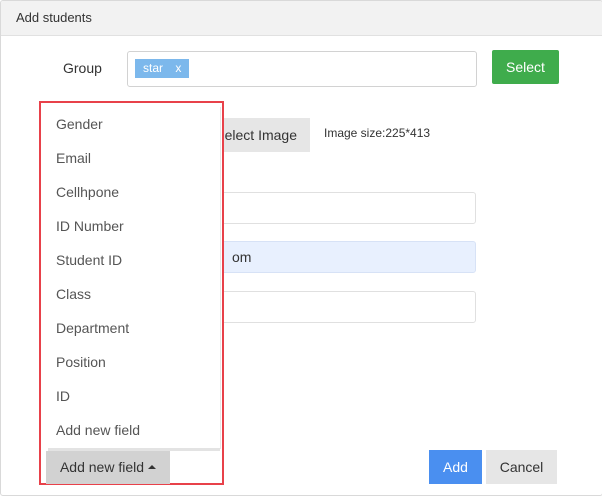  Describe the element at coordinates (134, 226) in the screenshot. I see `menu-item-id-number: ID Number` at that location.